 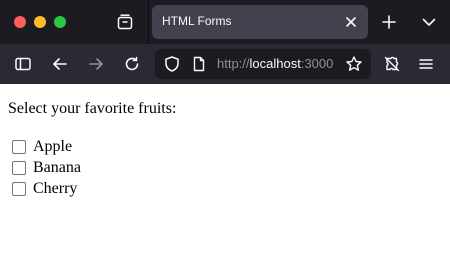 I want to click on window-close-button, so click(x=20, y=22).